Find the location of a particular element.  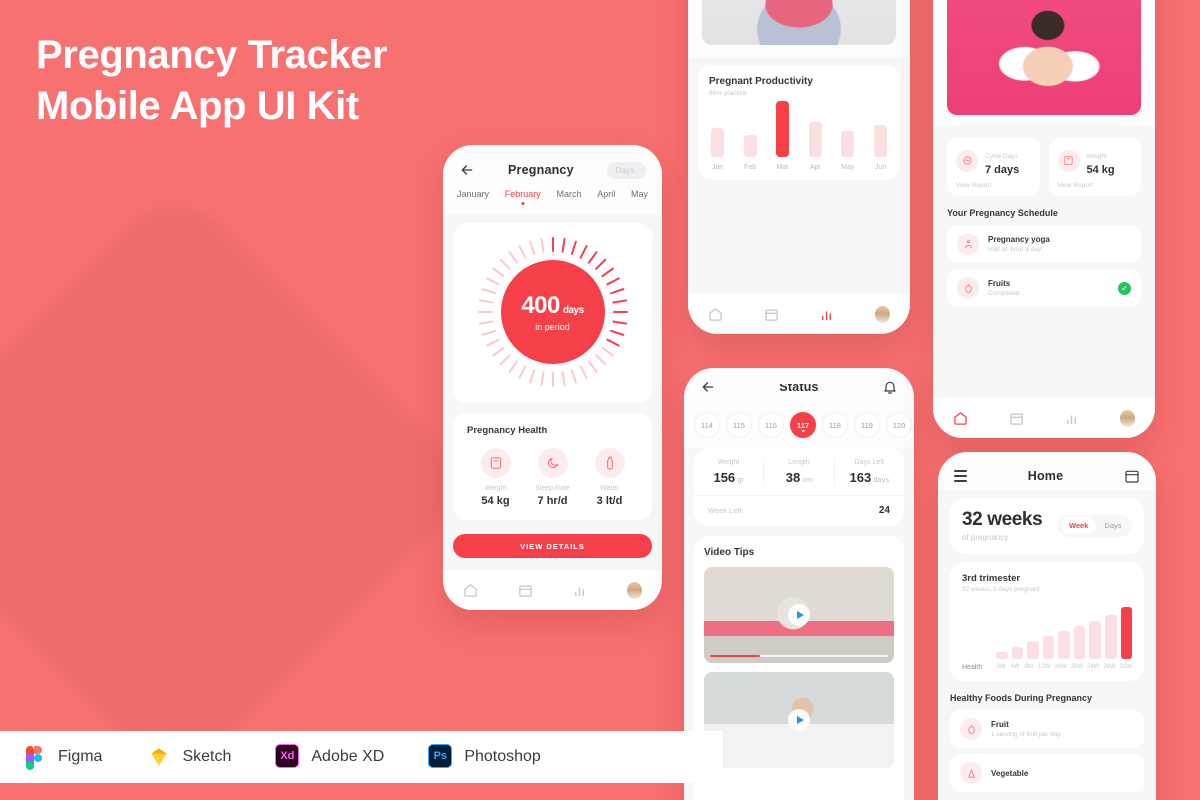

food-title-fruit: Fruit is located at coordinates (1000, 724).